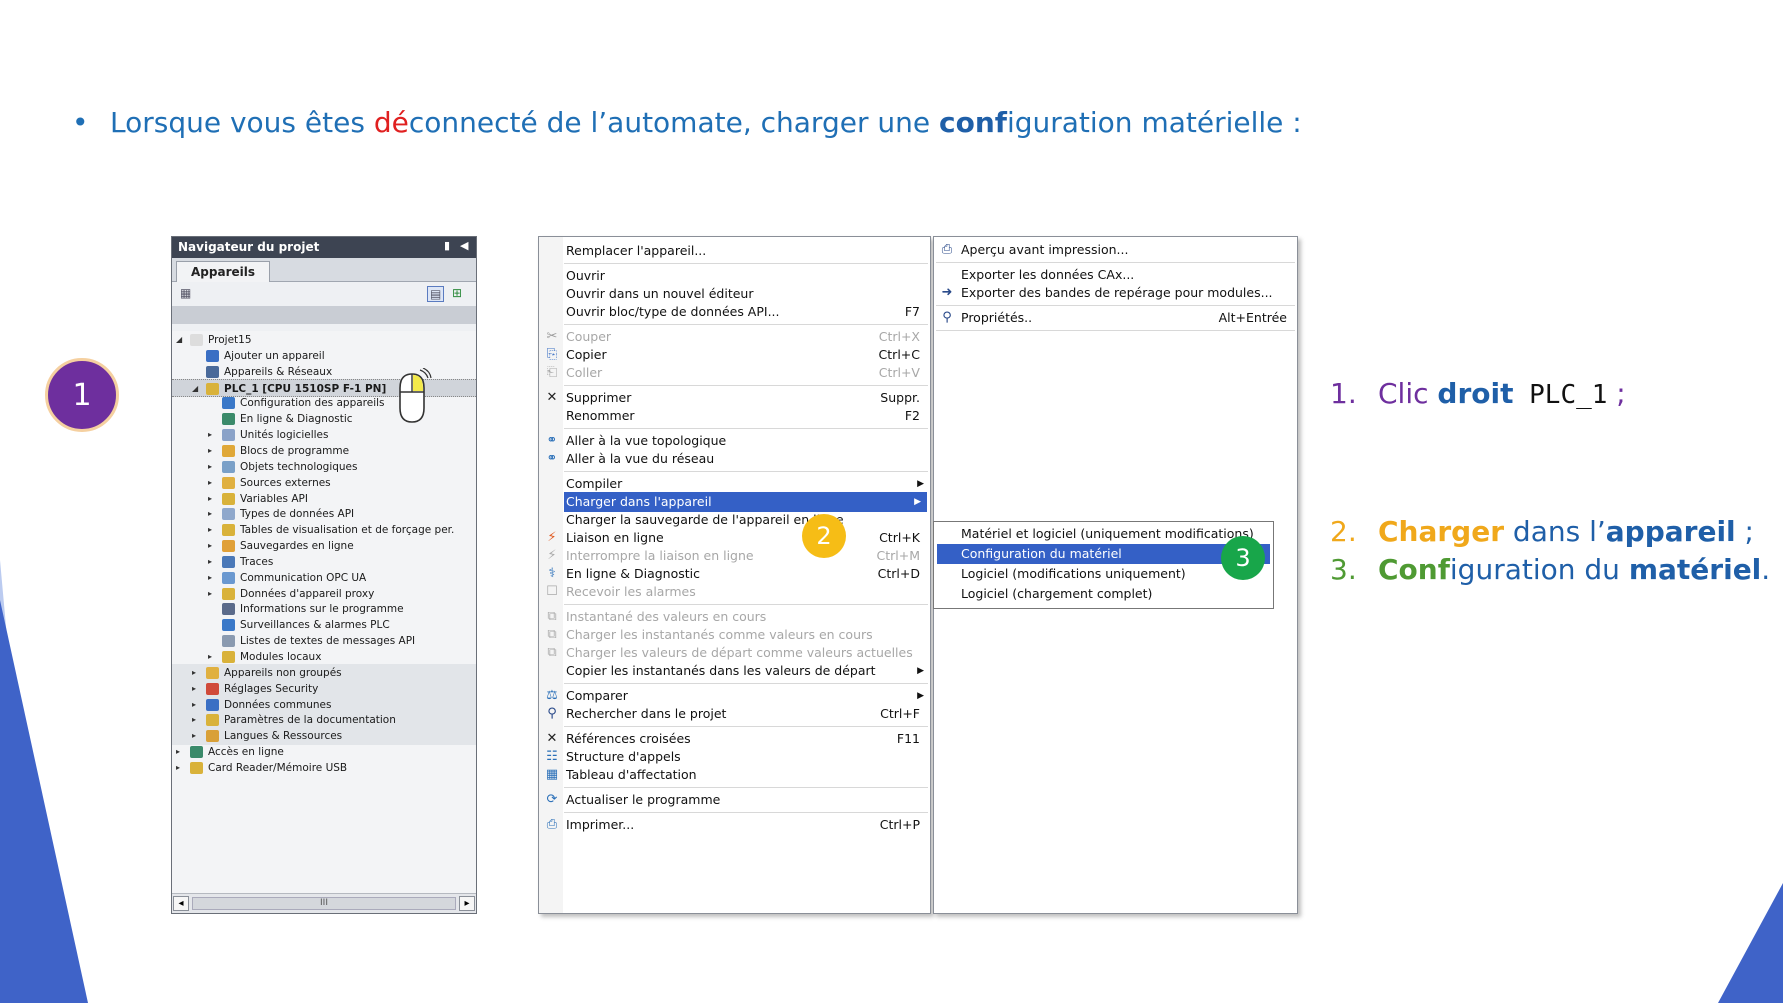 The image size is (1783, 1003). I want to click on menu-item: Renommer F2, so click(734, 416).